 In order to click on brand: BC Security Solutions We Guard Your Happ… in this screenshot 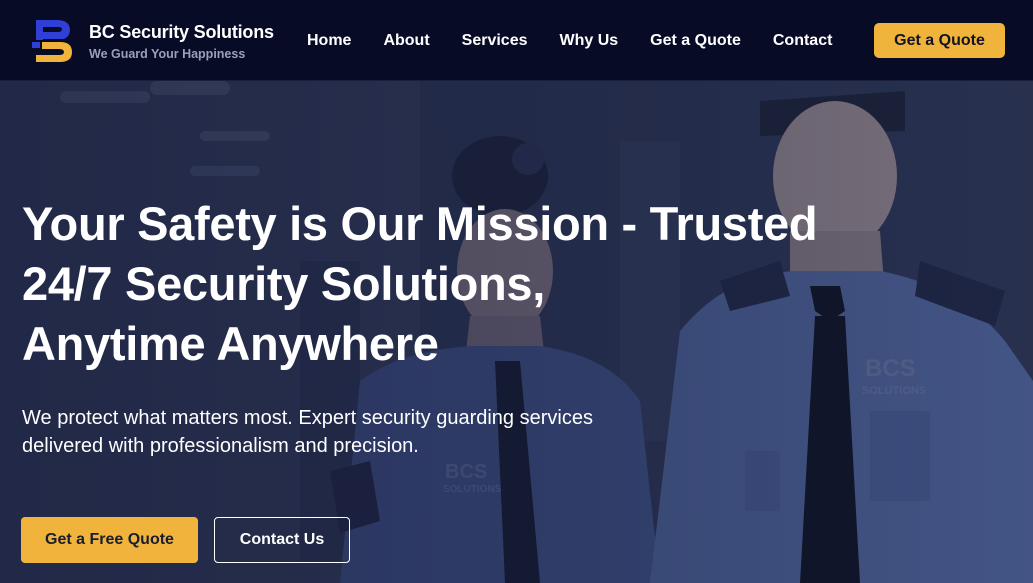, I will do `click(181, 41)`.